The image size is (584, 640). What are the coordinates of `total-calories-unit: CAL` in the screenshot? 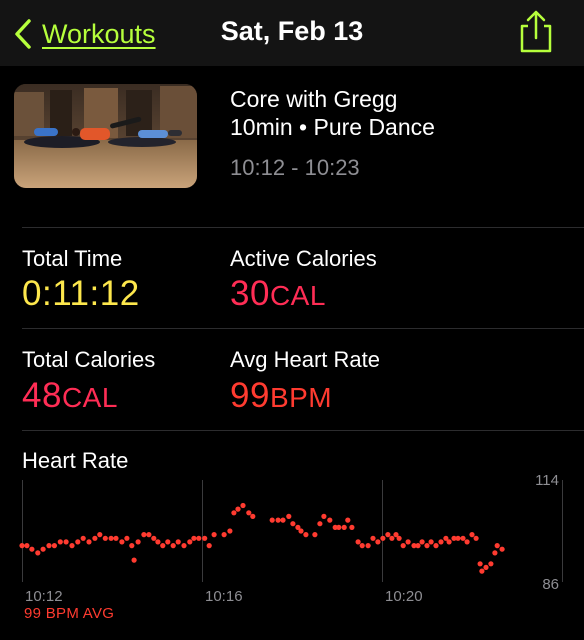 It's located at (89, 397).